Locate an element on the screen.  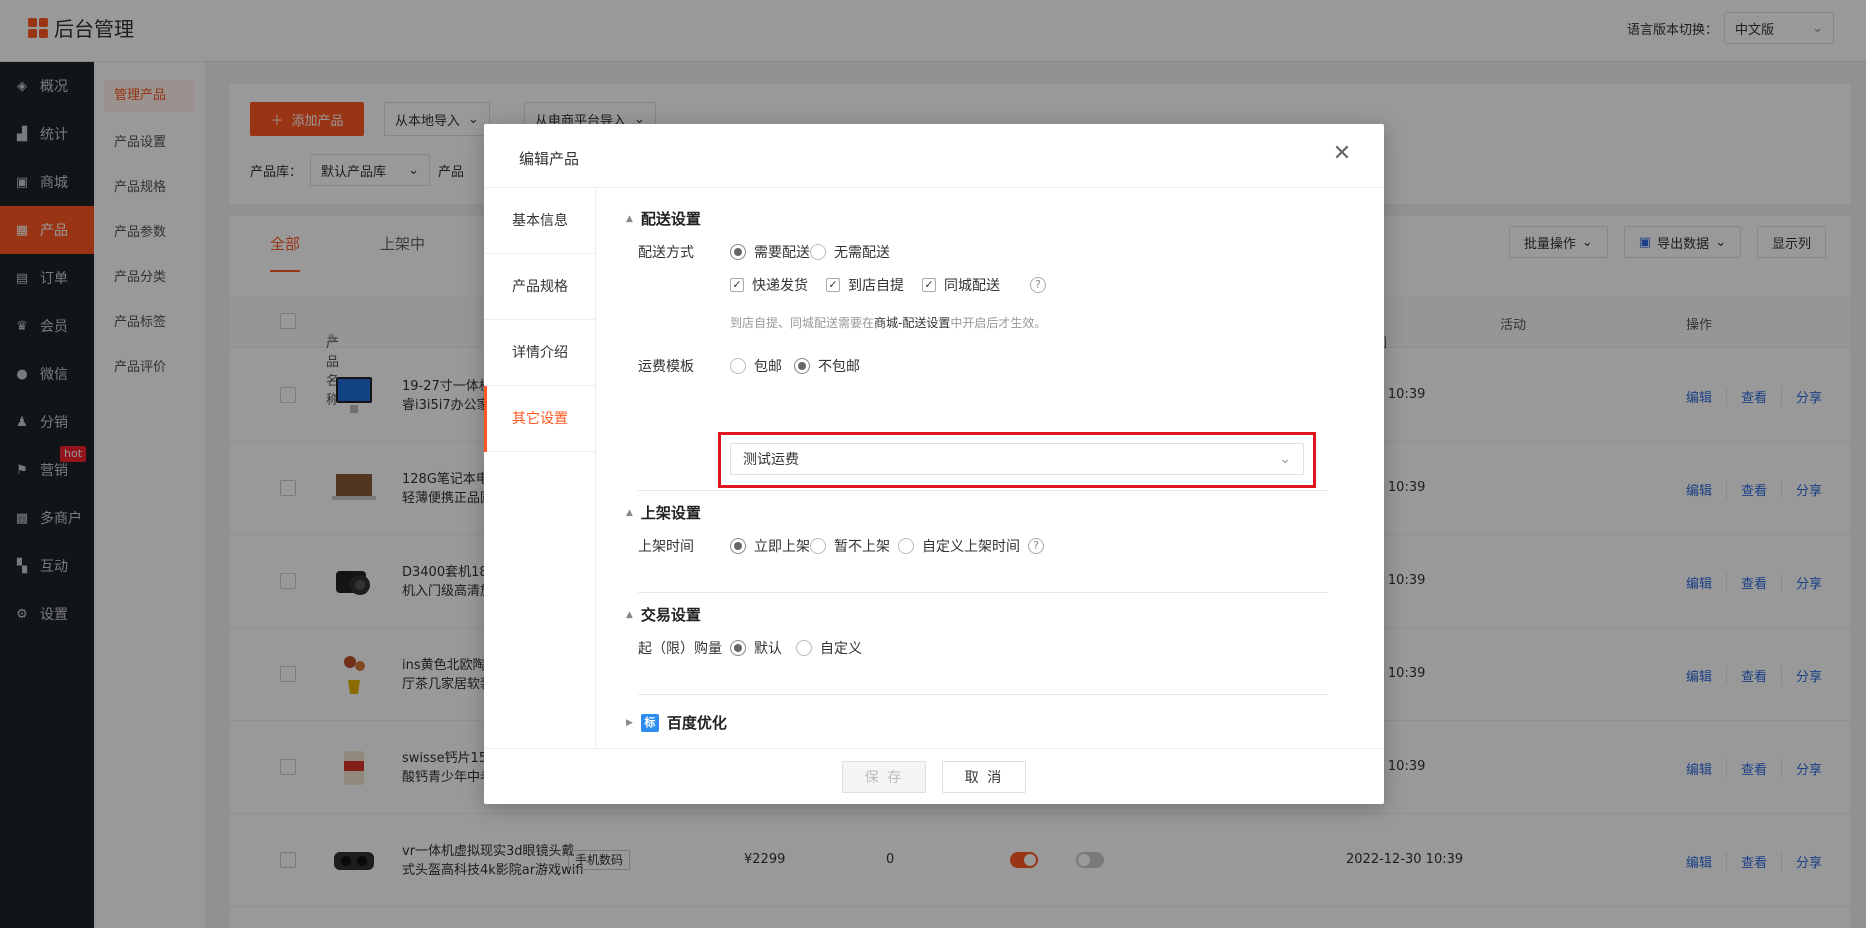
no-delivery-radio: 无需配送 is located at coordinates (850, 252).